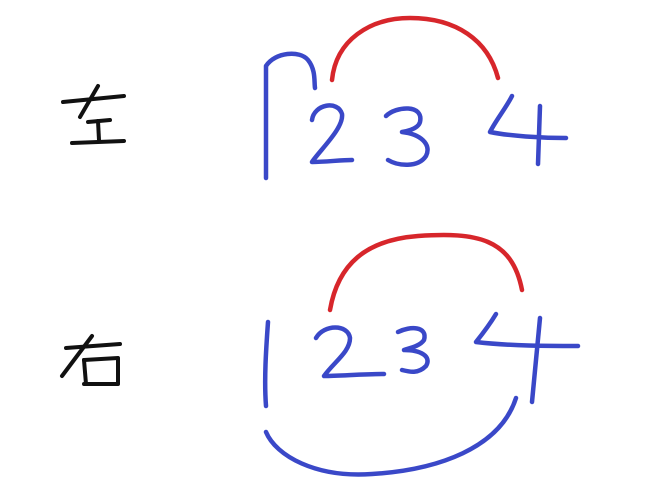 Image resolution: width=647 pixels, height=488 pixels. I want to click on row-2-digits, so click(421, 360).